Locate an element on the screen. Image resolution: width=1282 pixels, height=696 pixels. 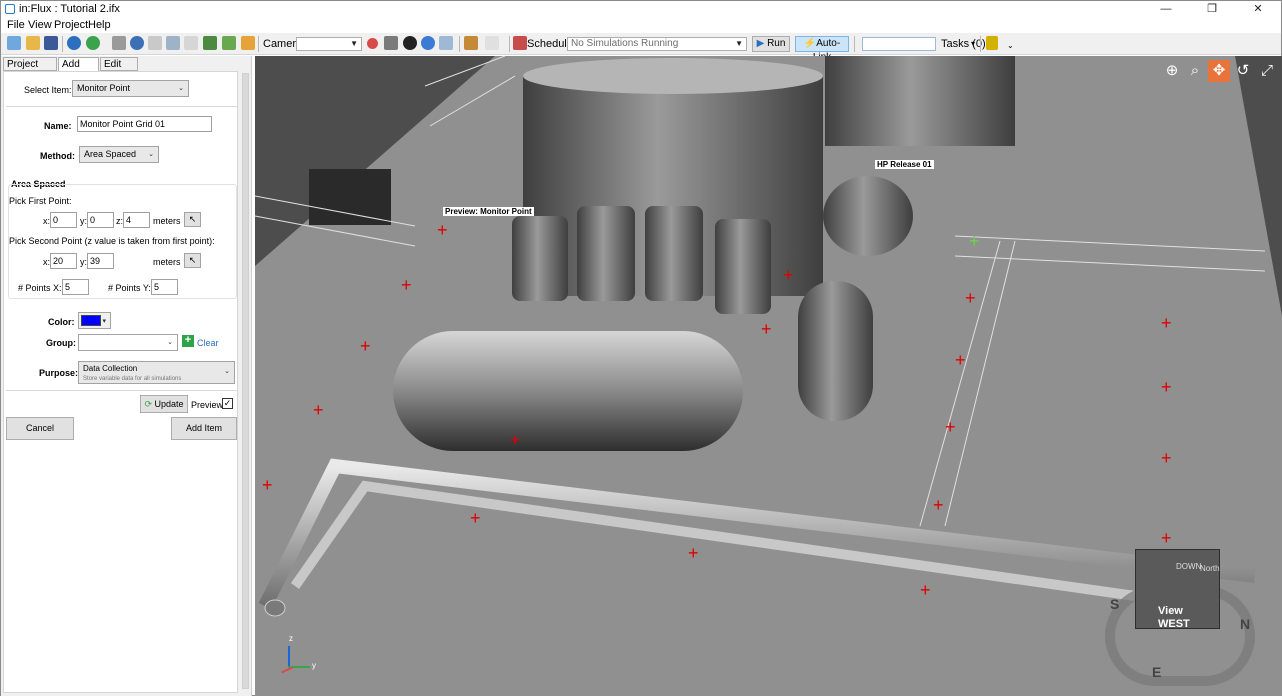
menu-bar: File View Project Help is located at coordinates (641, 25).